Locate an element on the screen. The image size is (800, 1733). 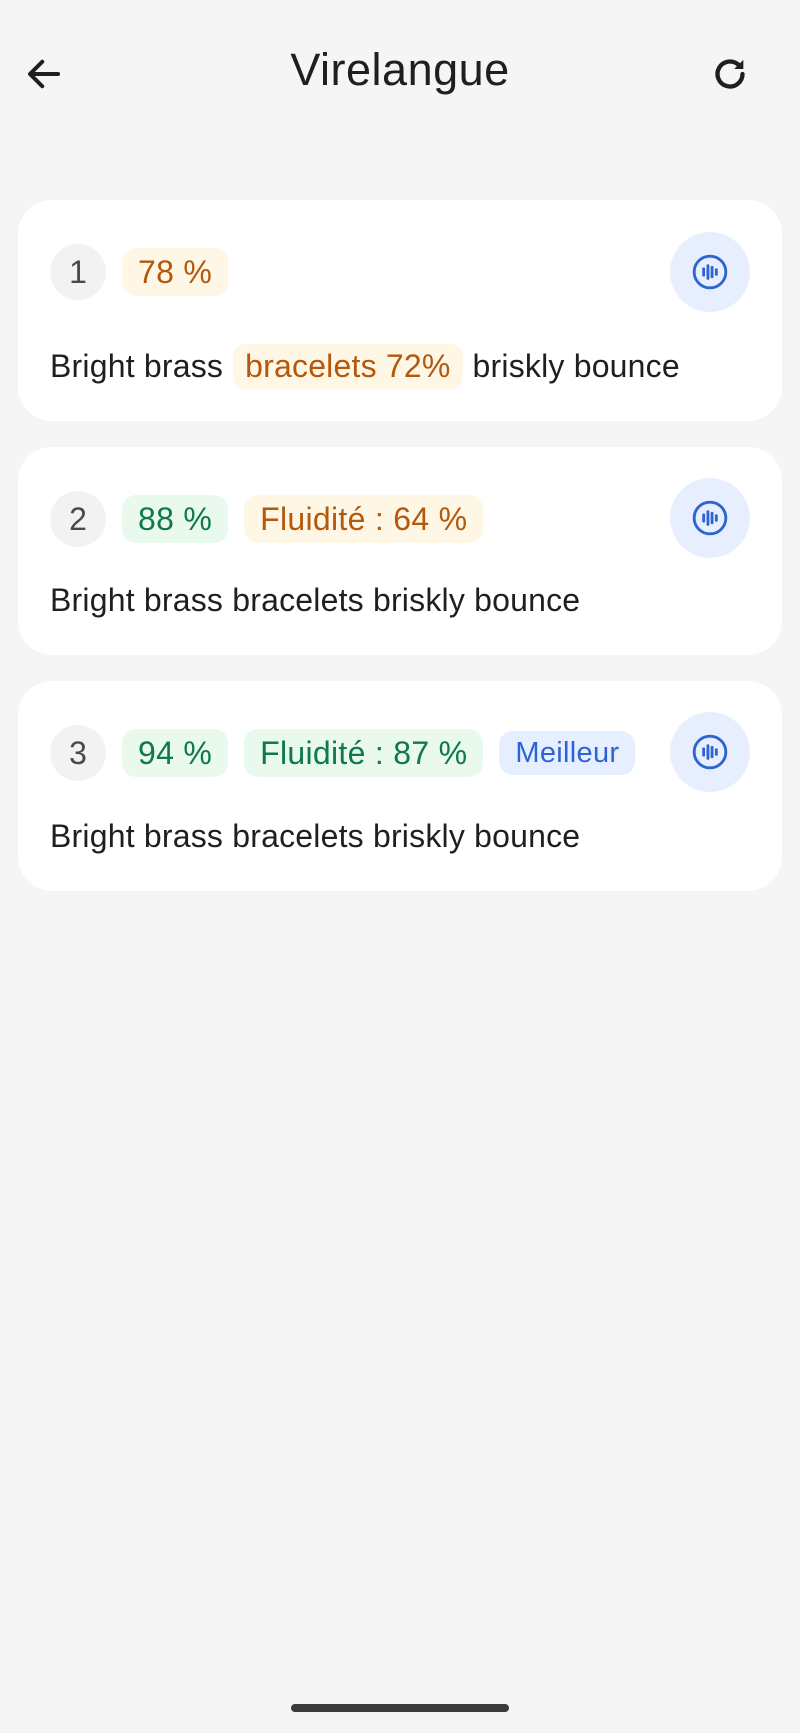
attempt-header: 3 94 % Fluidité : 87 % Meilleur is located at coordinates (343, 753).